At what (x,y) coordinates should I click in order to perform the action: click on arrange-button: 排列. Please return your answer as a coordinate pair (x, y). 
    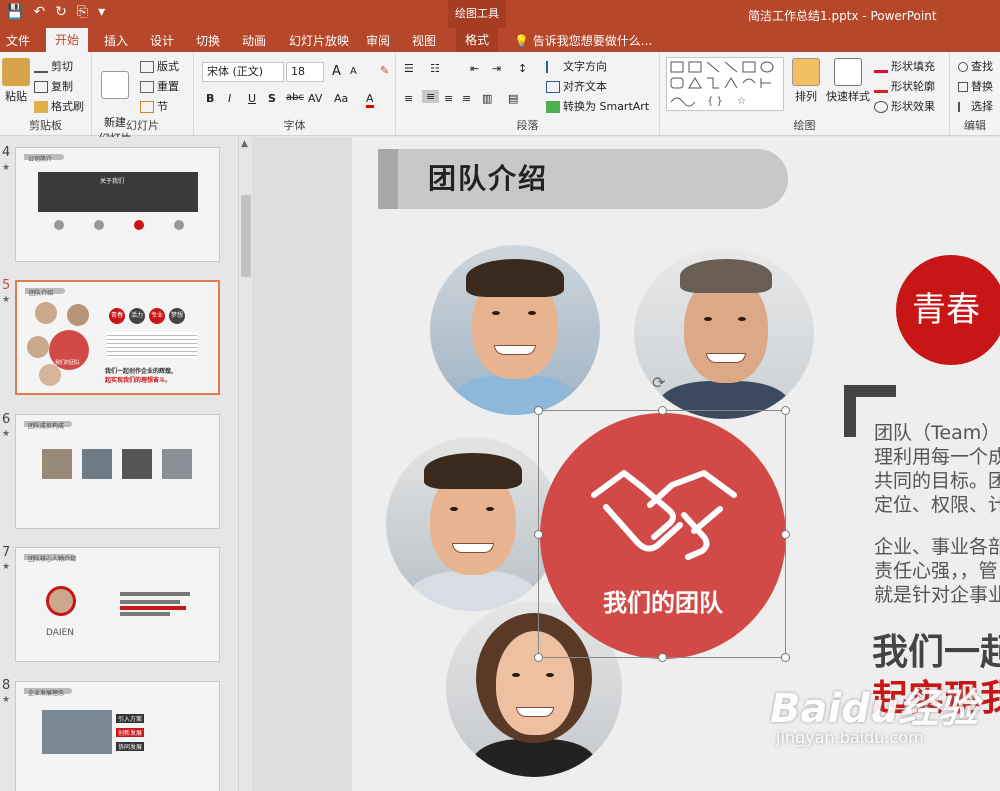
    Looking at the image, I should click on (806, 81).